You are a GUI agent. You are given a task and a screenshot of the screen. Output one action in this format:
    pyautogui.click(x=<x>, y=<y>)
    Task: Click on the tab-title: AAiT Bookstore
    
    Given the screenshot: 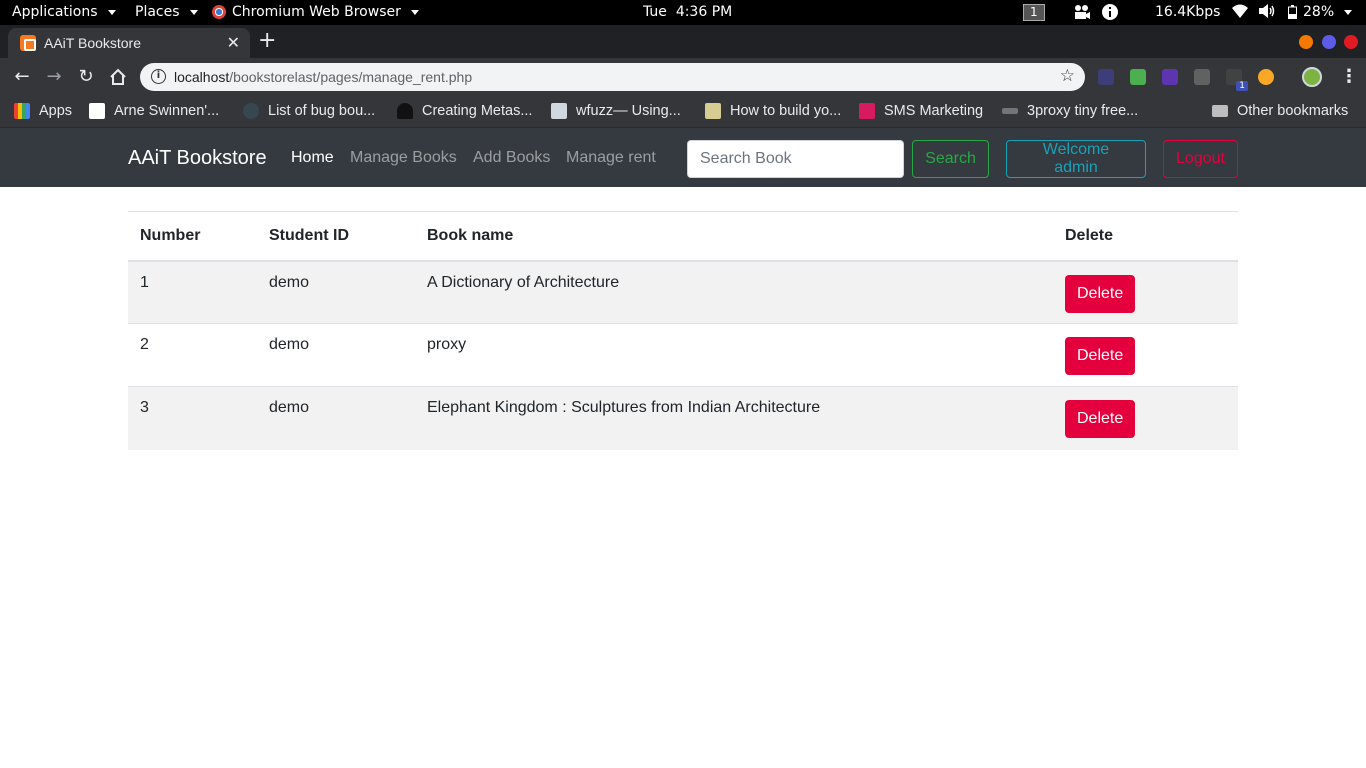 What is the action you would take?
    pyautogui.click(x=93, y=43)
    